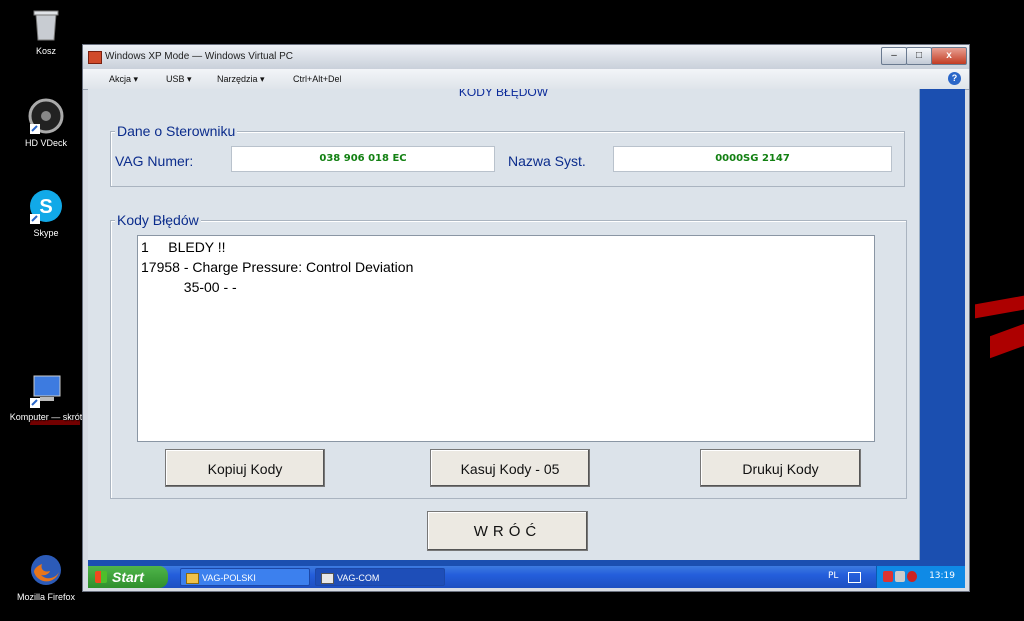 This screenshot has width=1024, height=621. What do you see at coordinates (363, 159) in the screenshot?
I see `vag-number-value: 038 906 018 EC` at bounding box center [363, 159].